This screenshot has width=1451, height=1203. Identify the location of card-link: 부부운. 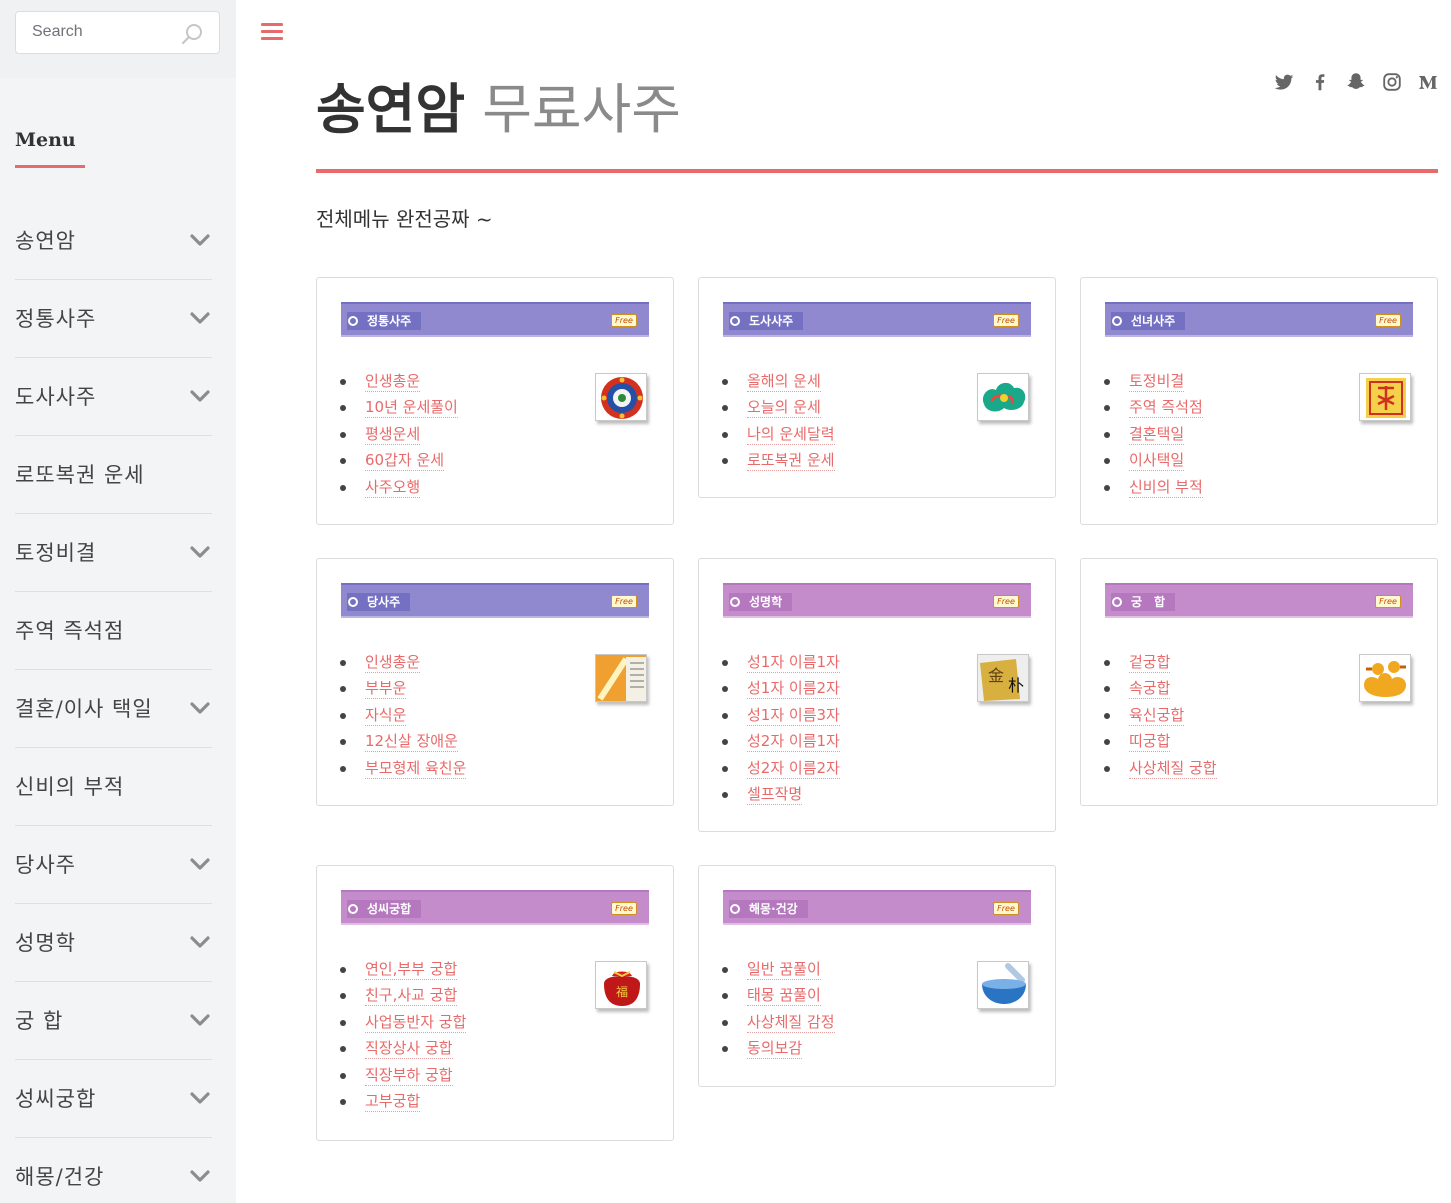
(386, 689).